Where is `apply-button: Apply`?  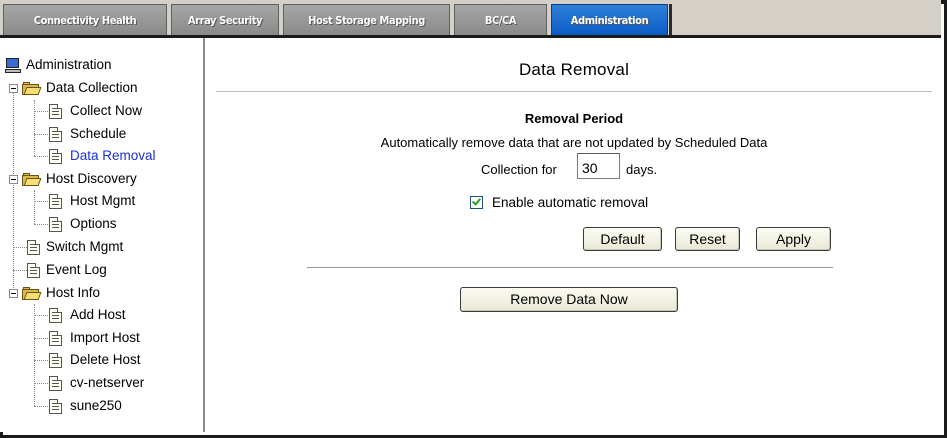
apply-button: Apply is located at coordinates (793, 239).